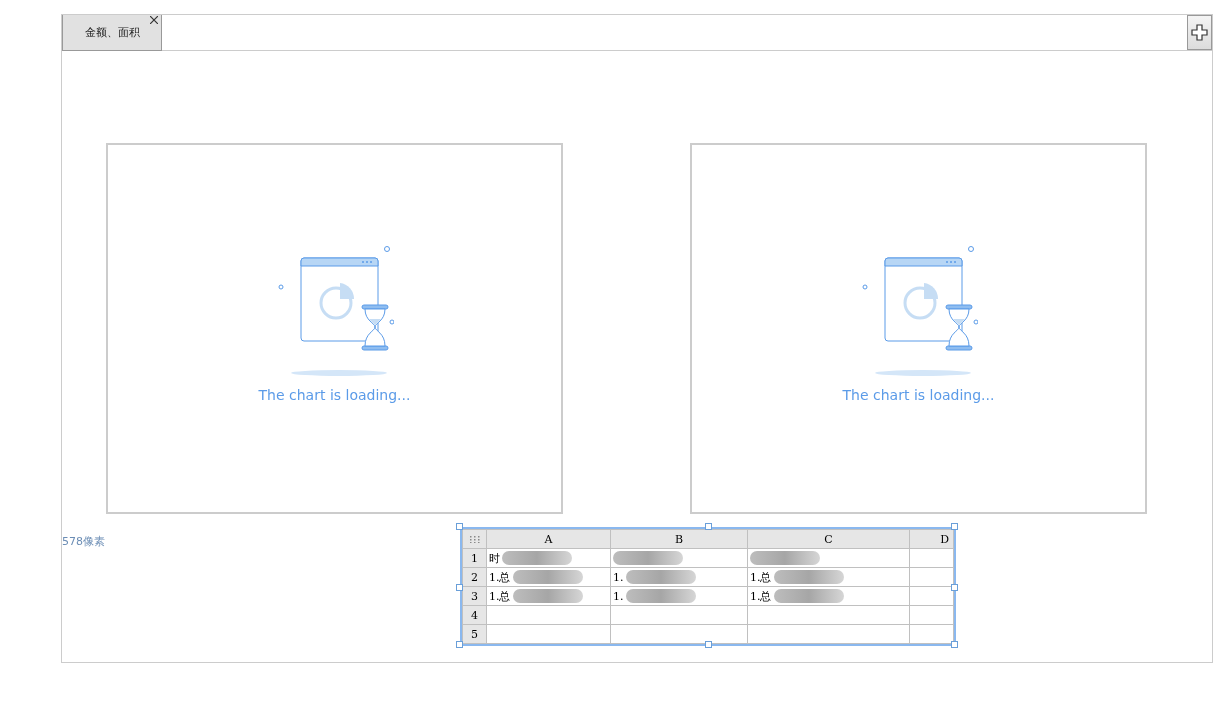 This screenshot has width=1228, height=701. What do you see at coordinates (154, 20) in the screenshot?
I see `close-icon` at bounding box center [154, 20].